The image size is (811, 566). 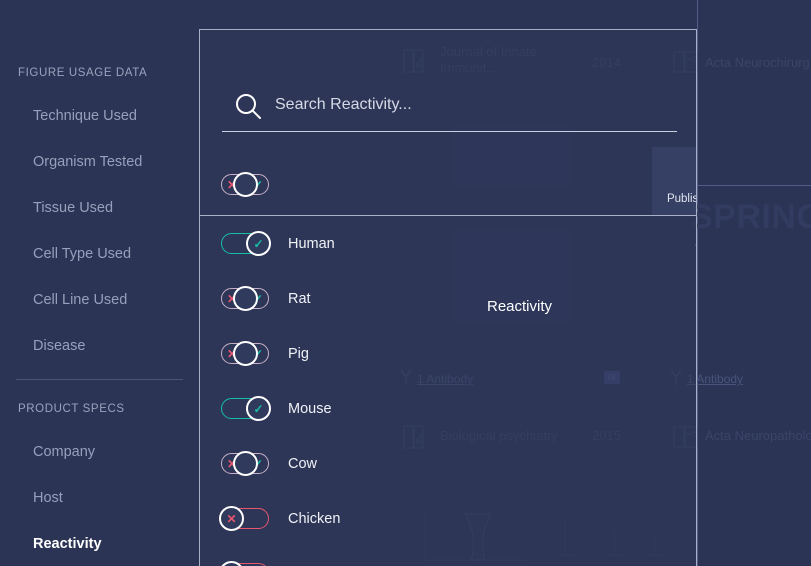 I want to click on bg-right-journal: Acta Neuropatholo, so click(x=758, y=435).